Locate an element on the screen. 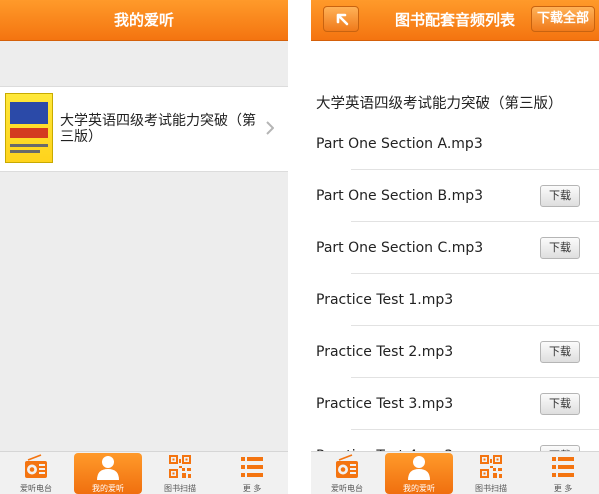 The image size is (599, 494). book-title: 大学英语四级考试能力突破（第三版） is located at coordinates (158, 129).